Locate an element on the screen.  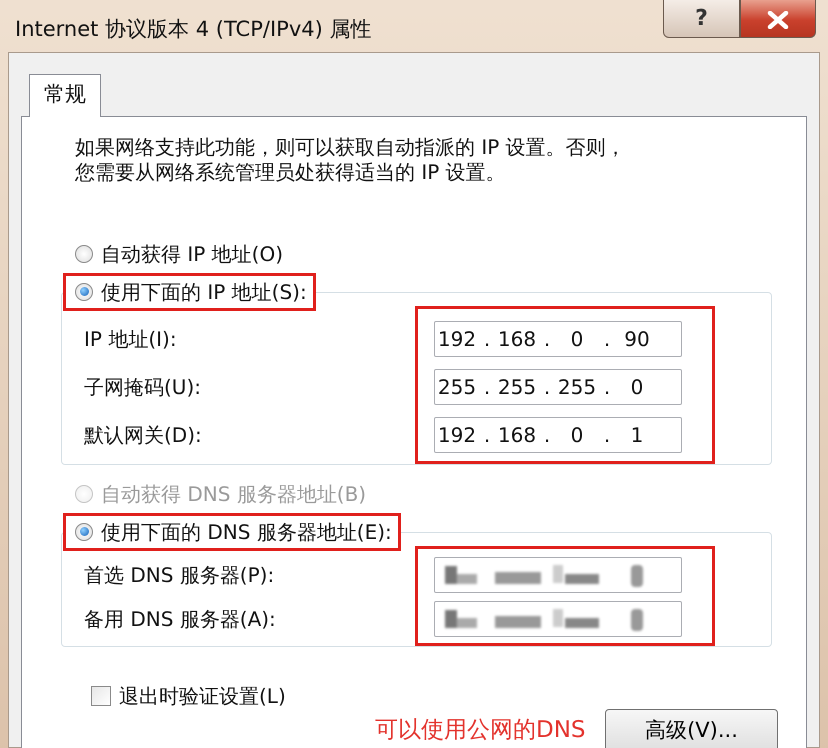
tab: 常规 is located at coordinates (65, 95).